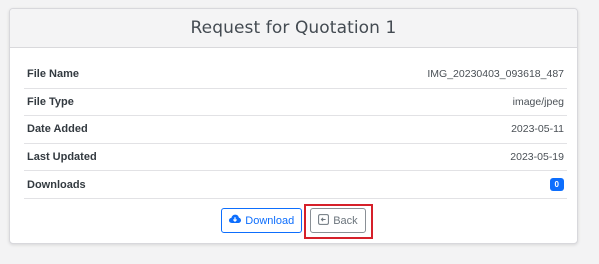  I want to click on detail-row-downloads: Downloads 0, so click(295, 185).